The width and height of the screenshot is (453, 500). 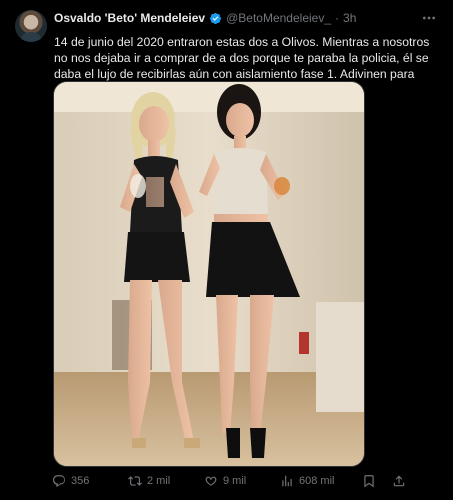 What do you see at coordinates (59, 481) in the screenshot?
I see `reply-icon` at bounding box center [59, 481].